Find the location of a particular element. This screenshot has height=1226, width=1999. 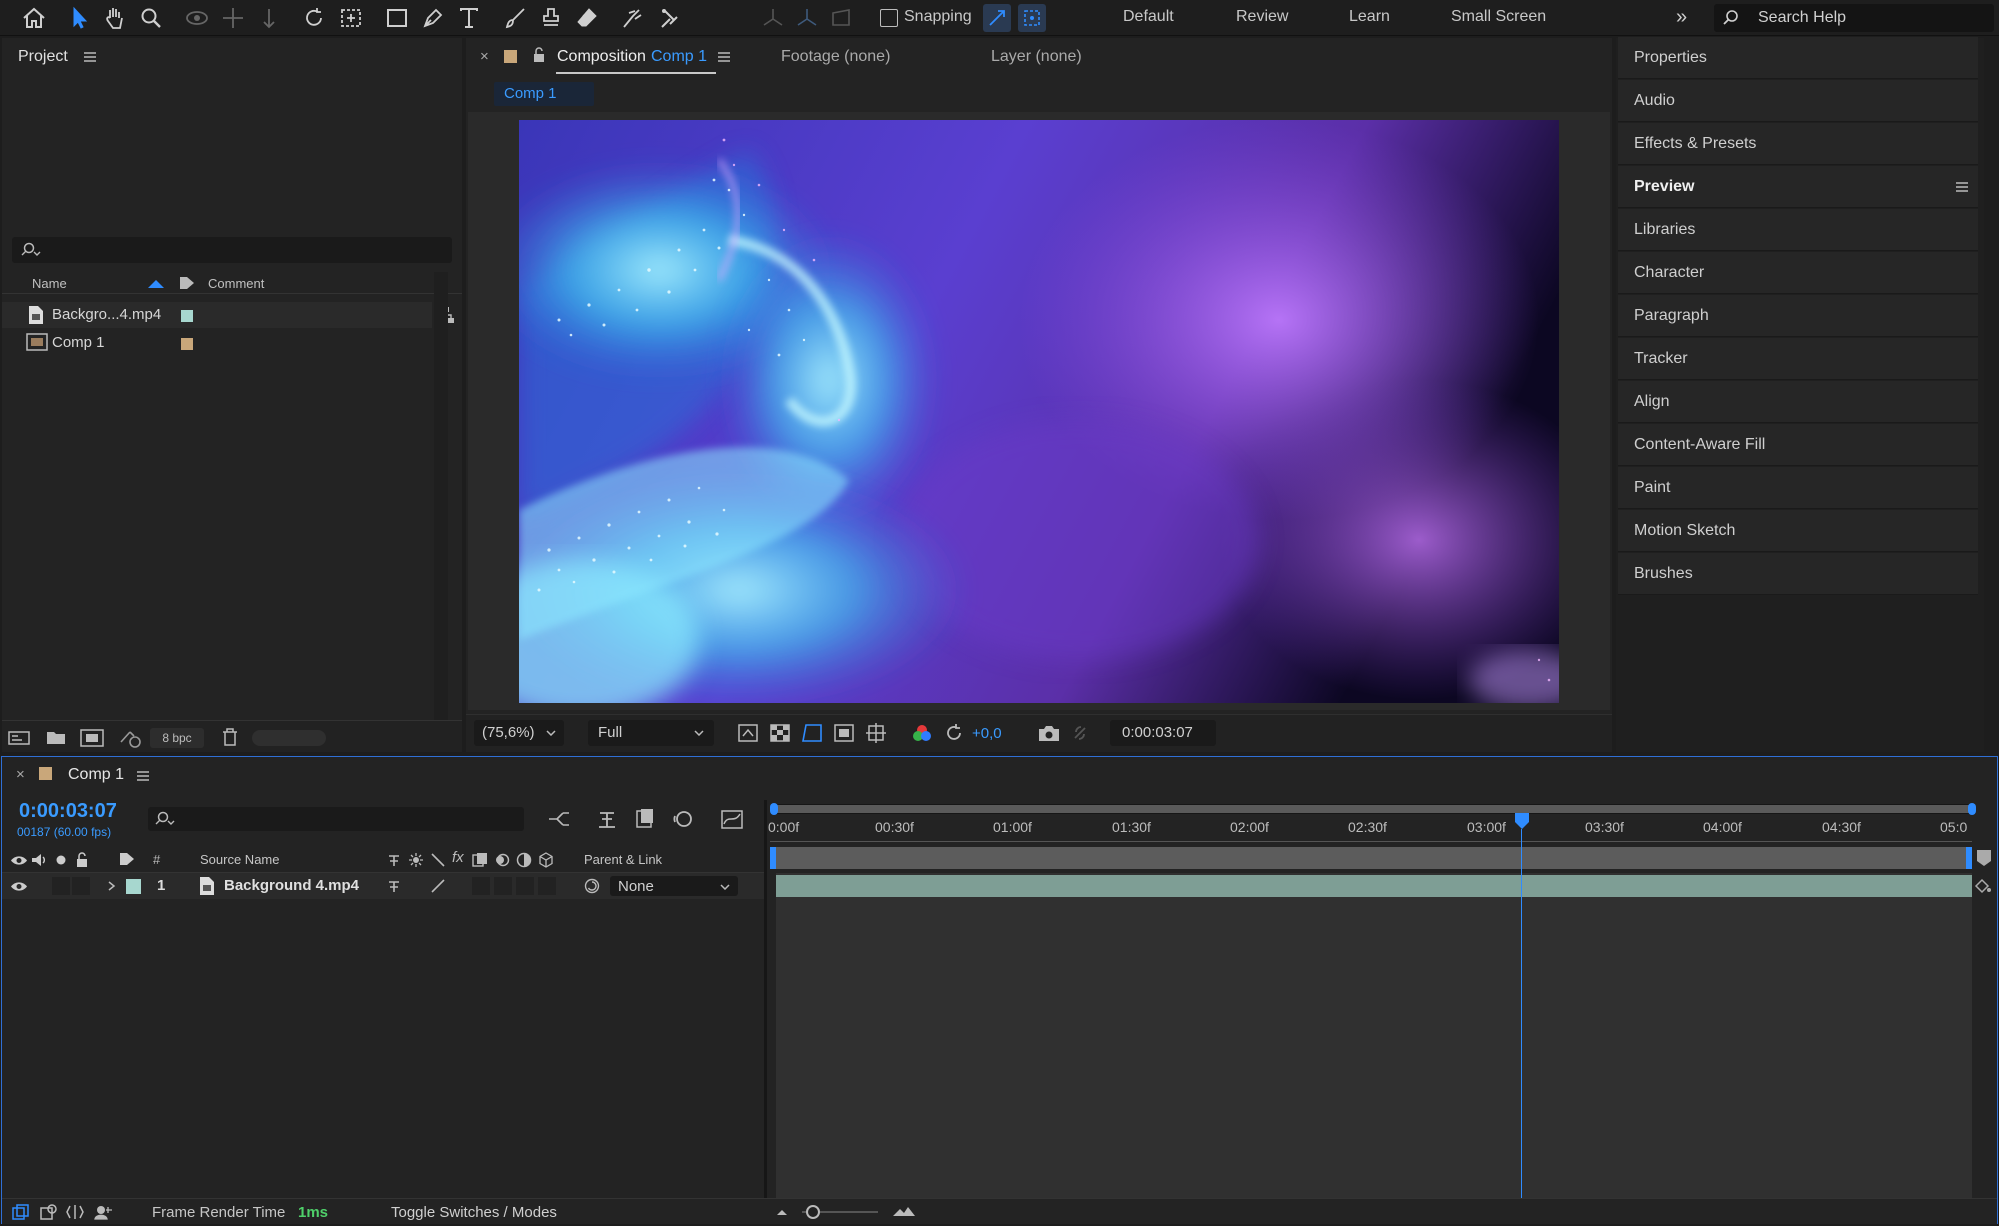

draft-3d-icon is located at coordinates (607, 819).